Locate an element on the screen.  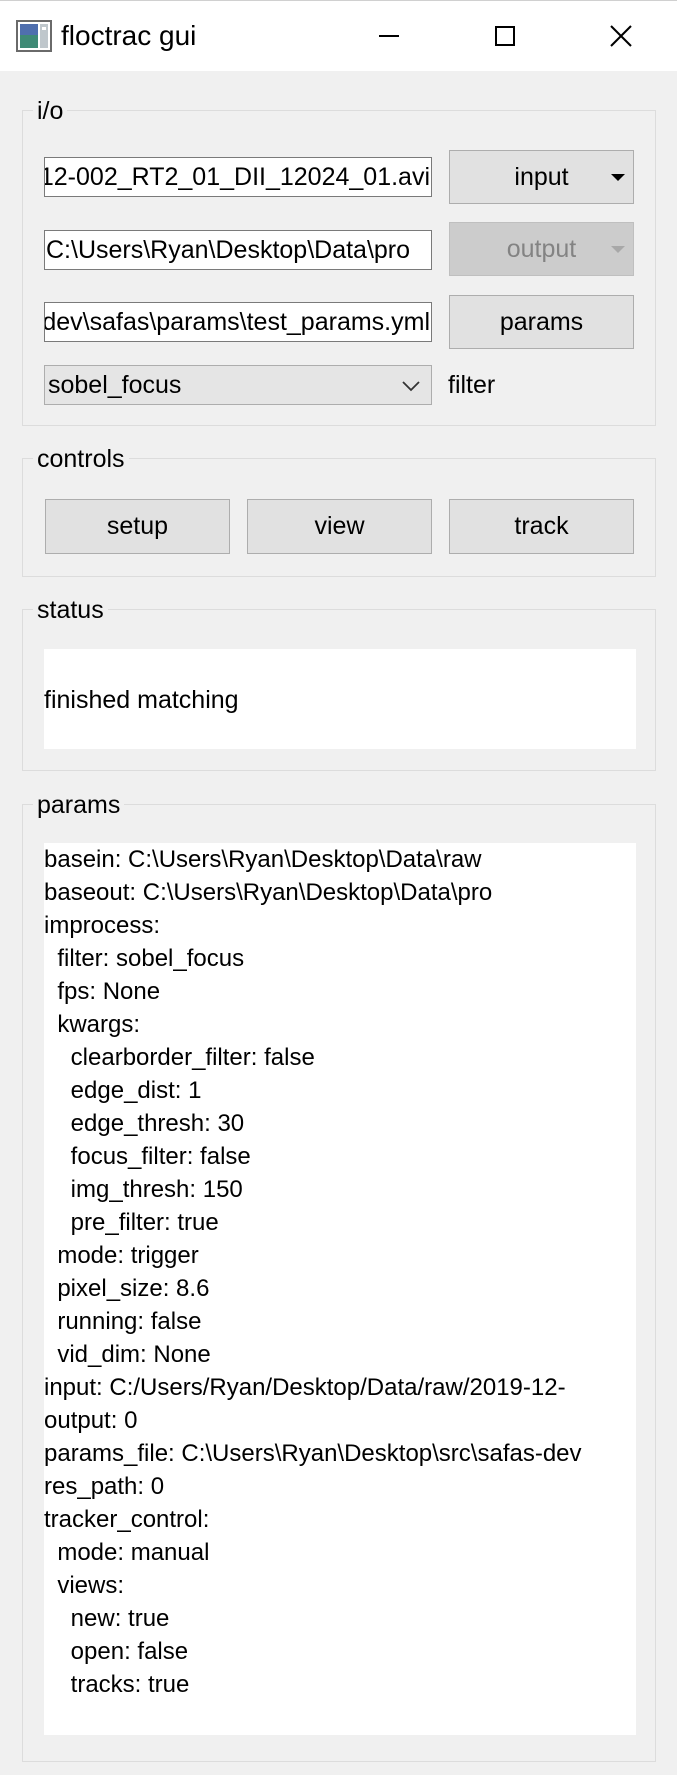
view-button: view is located at coordinates (339, 526).